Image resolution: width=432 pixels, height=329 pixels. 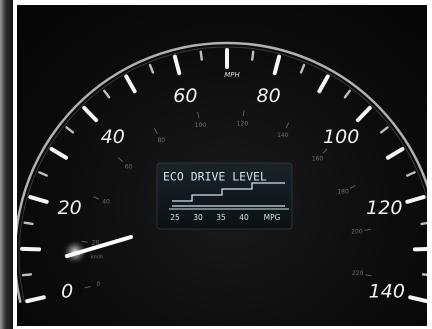 I want to click on speed-label-140: 140, so click(x=387, y=291).